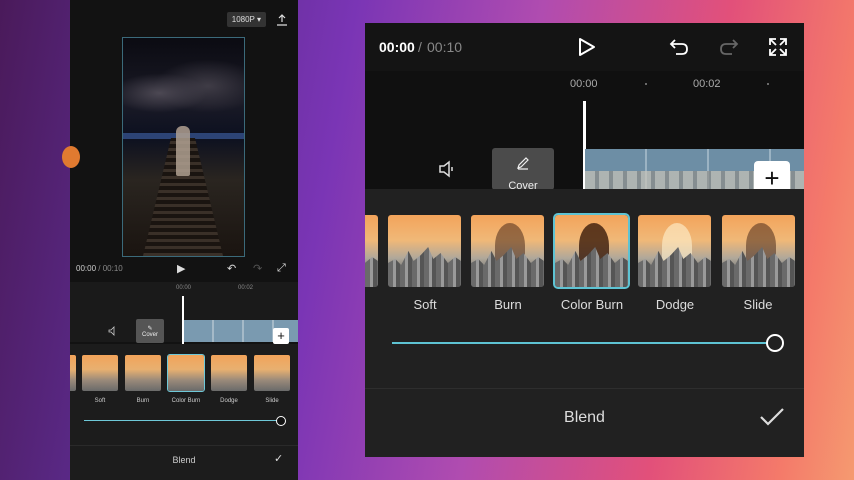  I want to click on redo-icon, so click(729, 47).